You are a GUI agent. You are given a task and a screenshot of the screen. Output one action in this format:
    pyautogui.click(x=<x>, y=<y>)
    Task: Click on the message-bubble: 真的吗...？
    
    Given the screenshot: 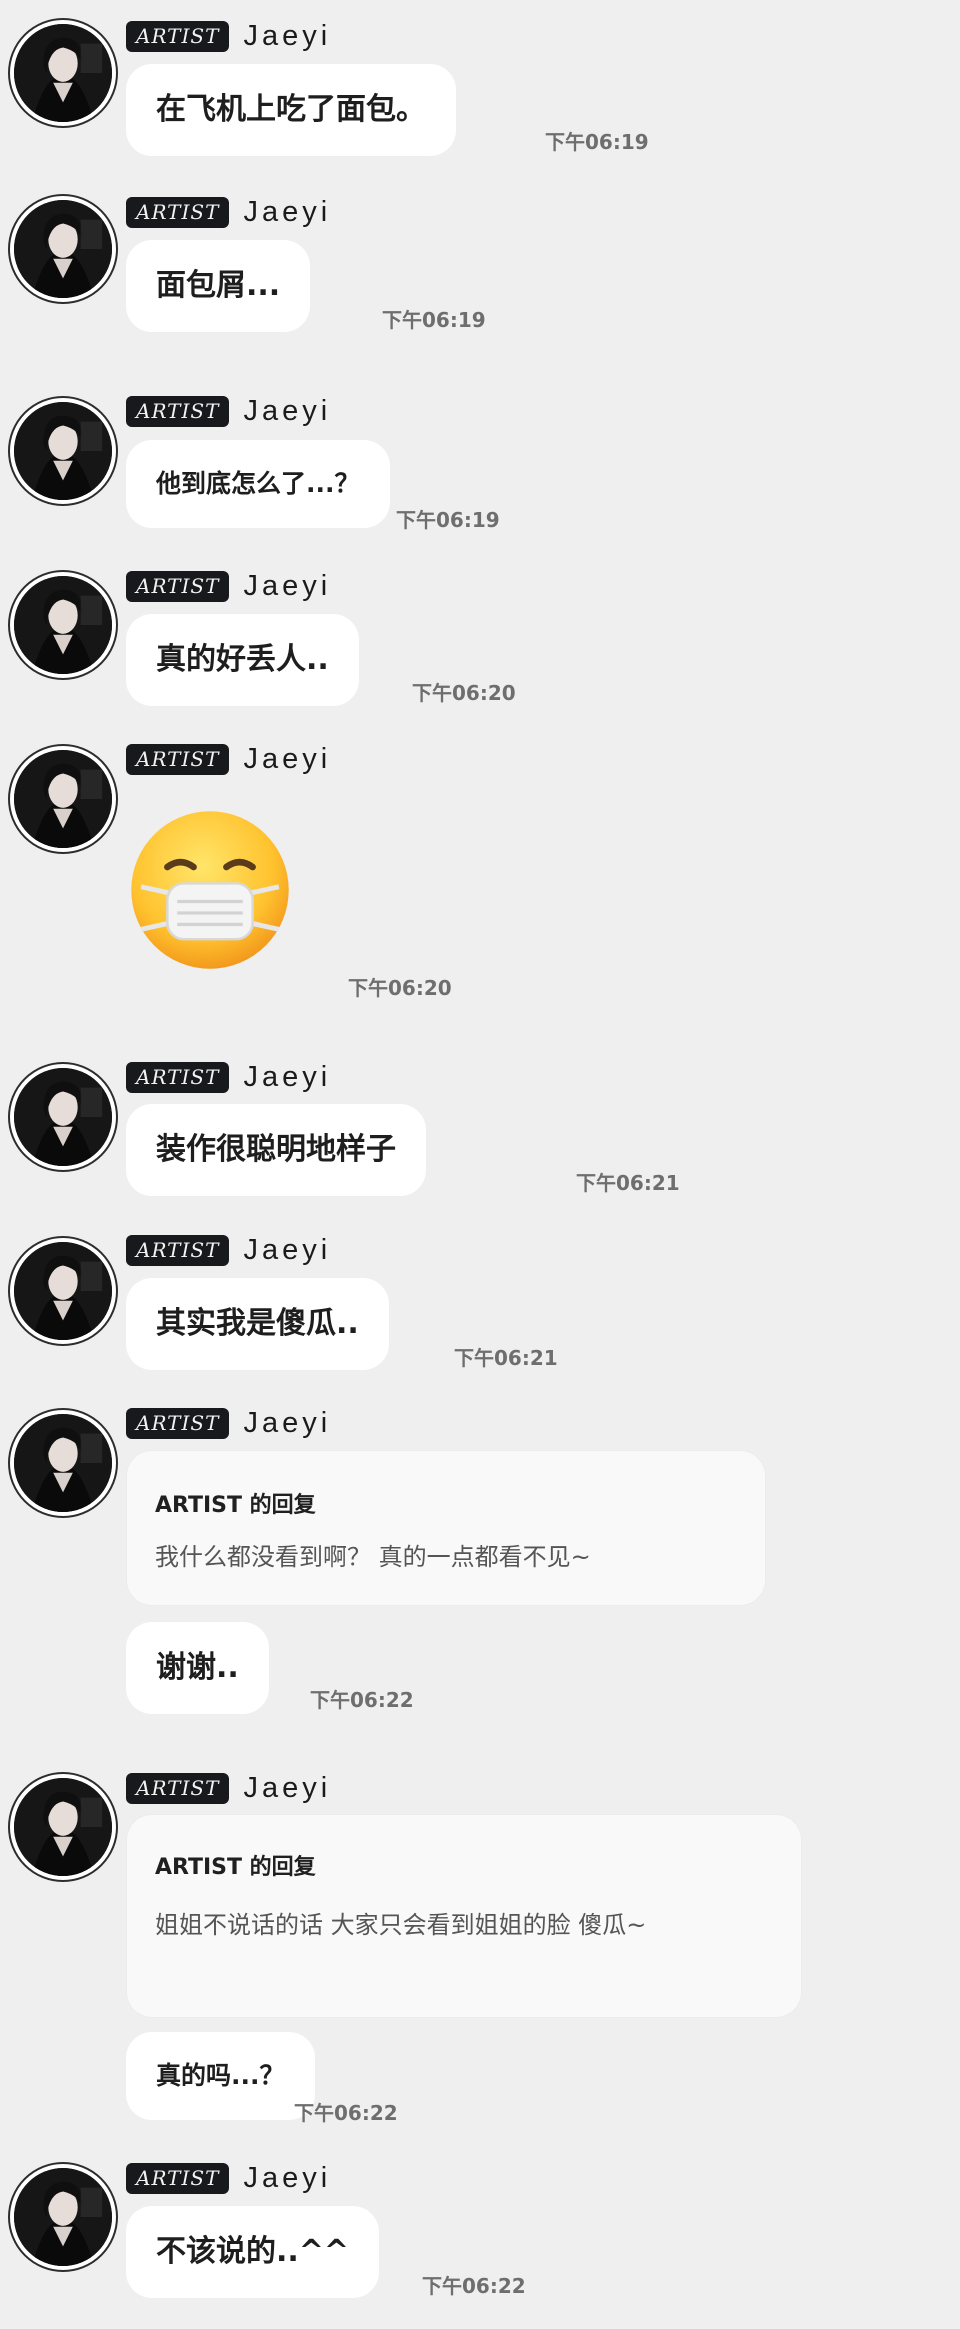 What is the action you would take?
    pyautogui.click(x=220, y=2076)
    